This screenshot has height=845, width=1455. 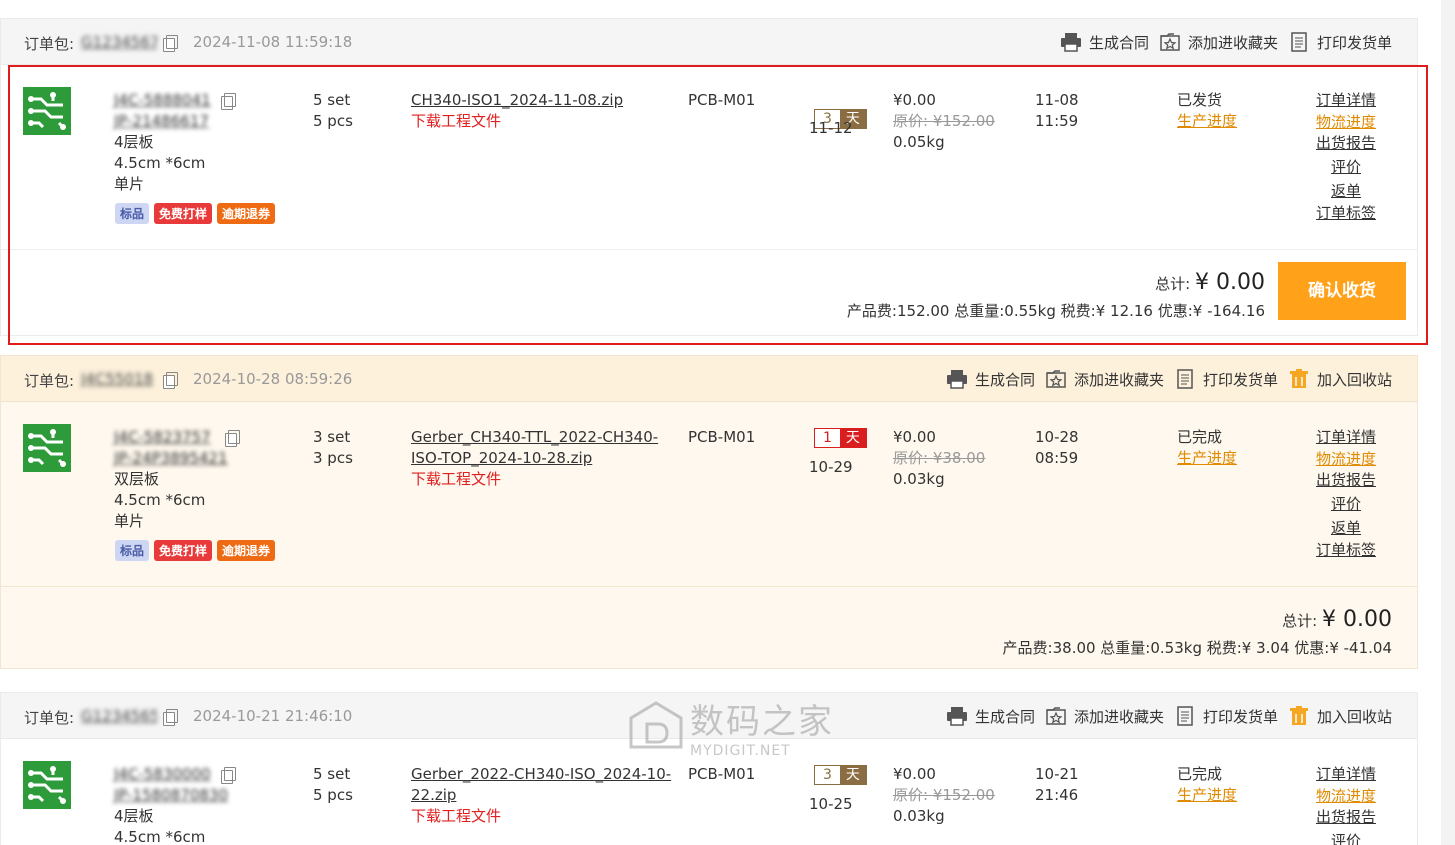 What do you see at coordinates (137, 479) in the screenshot?
I see `layer-count: 双层板` at bounding box center [137, 479].